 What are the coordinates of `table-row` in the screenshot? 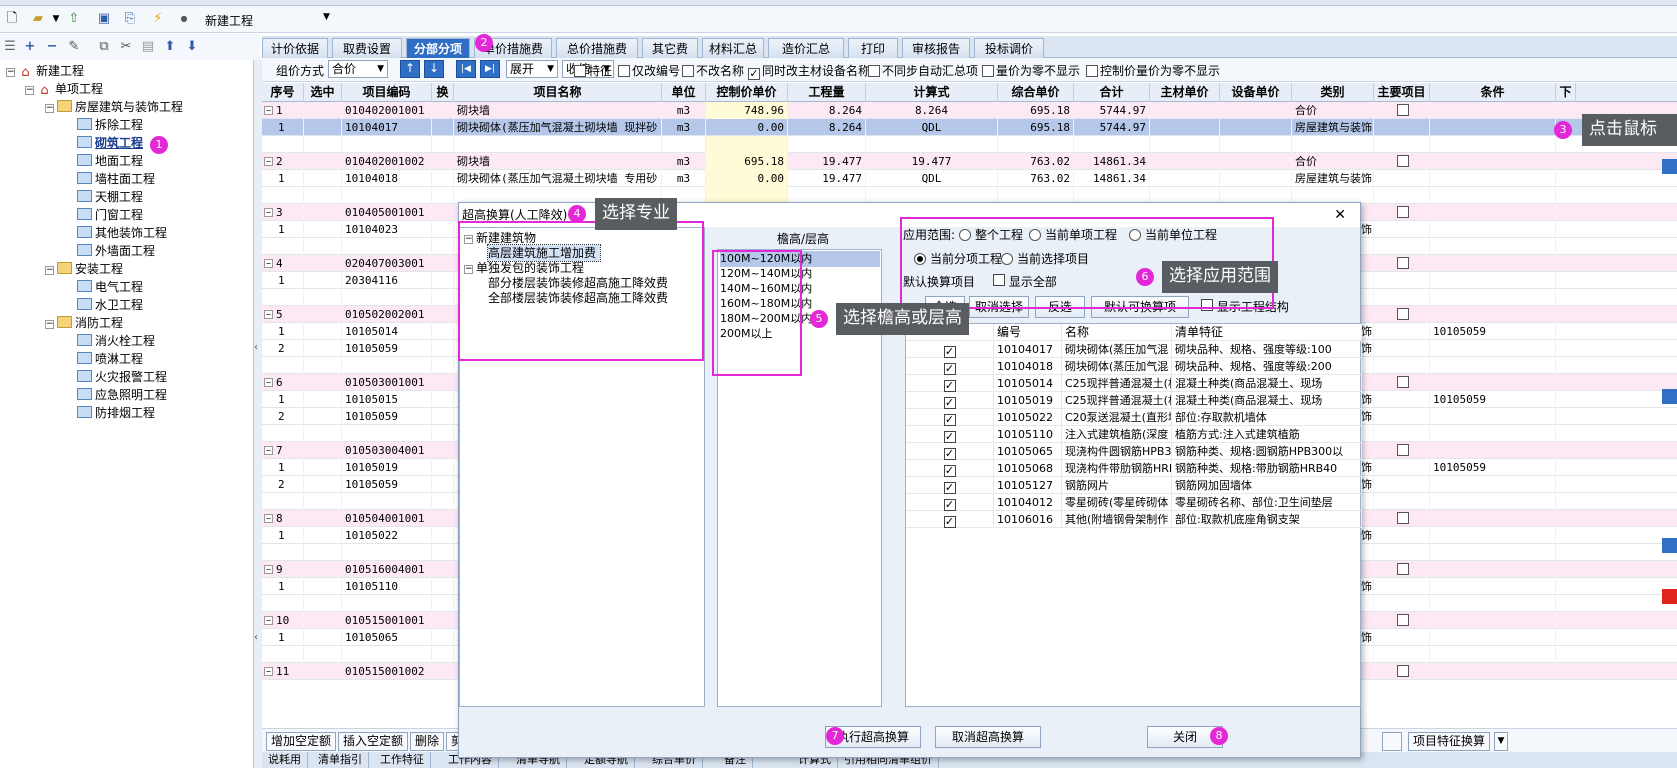 It's located at (969, 144).